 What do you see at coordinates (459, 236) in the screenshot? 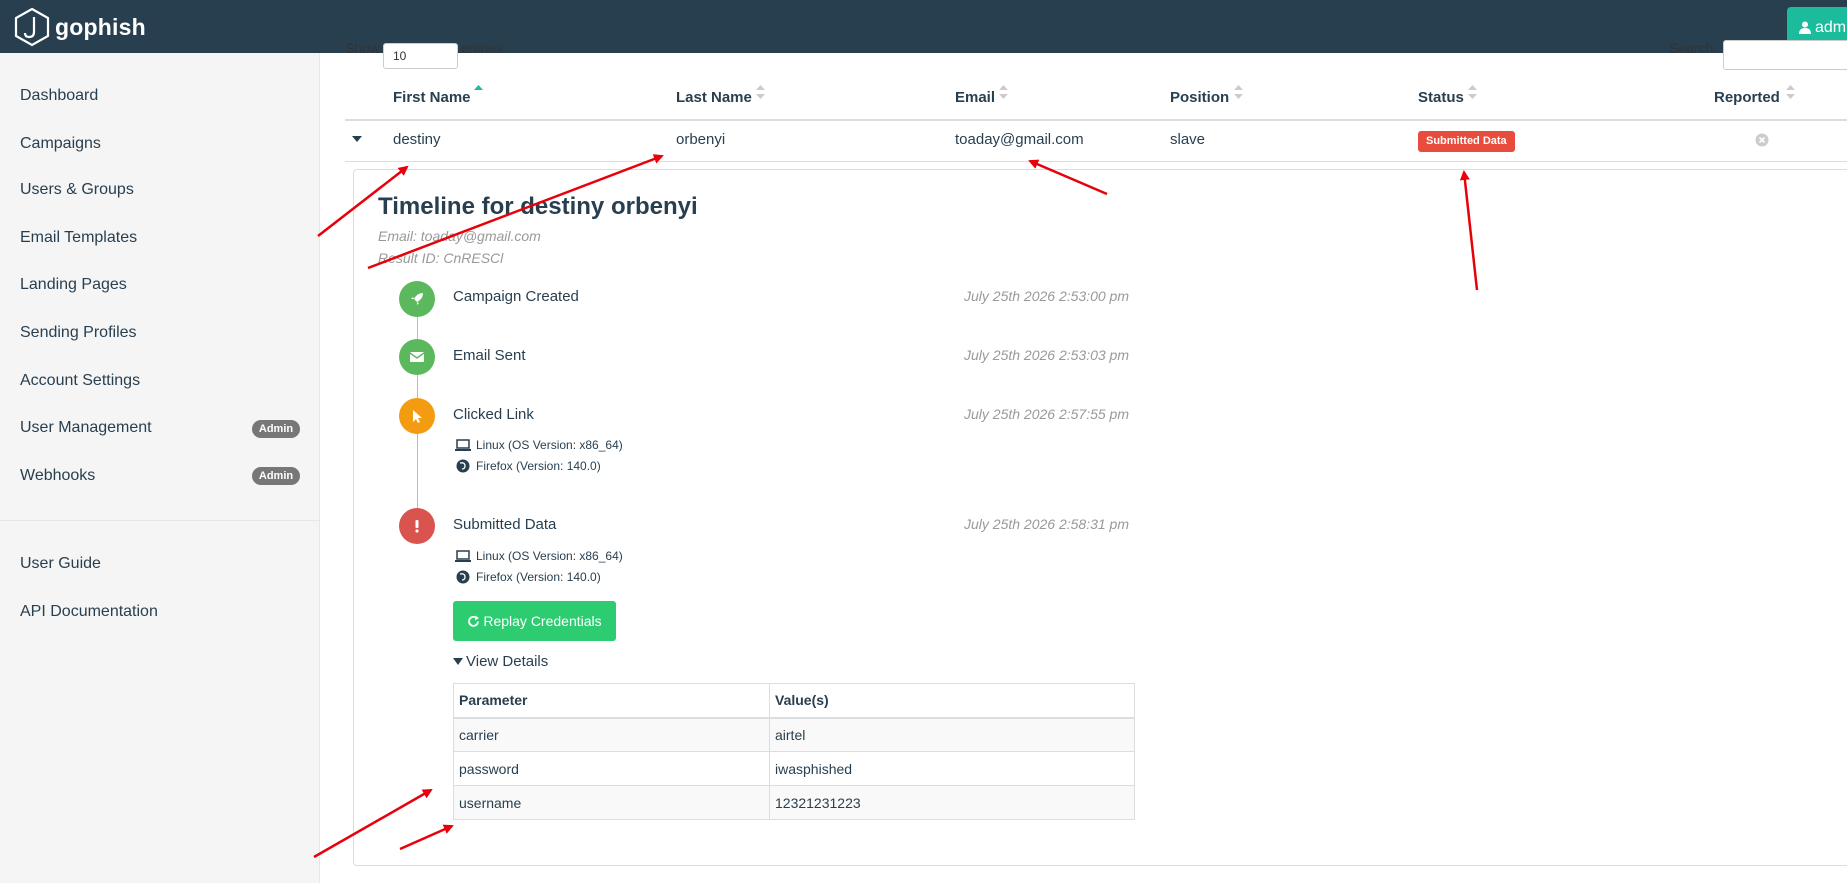
I see `timeline-email: Email: toaday@gmail.com` at bounding box center [459, 236].